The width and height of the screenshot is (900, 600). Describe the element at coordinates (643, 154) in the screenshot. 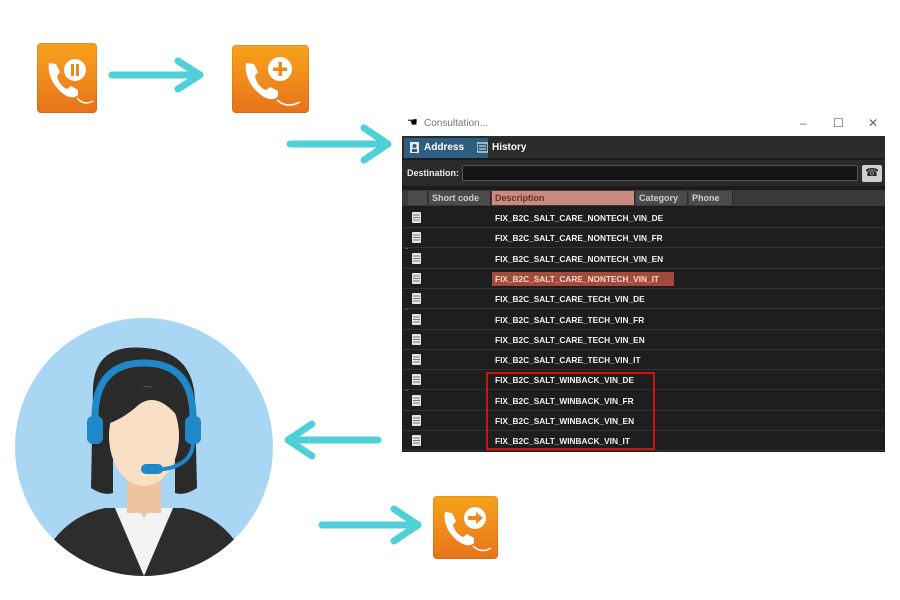

I see `tab-bar: Address book History` at that location.